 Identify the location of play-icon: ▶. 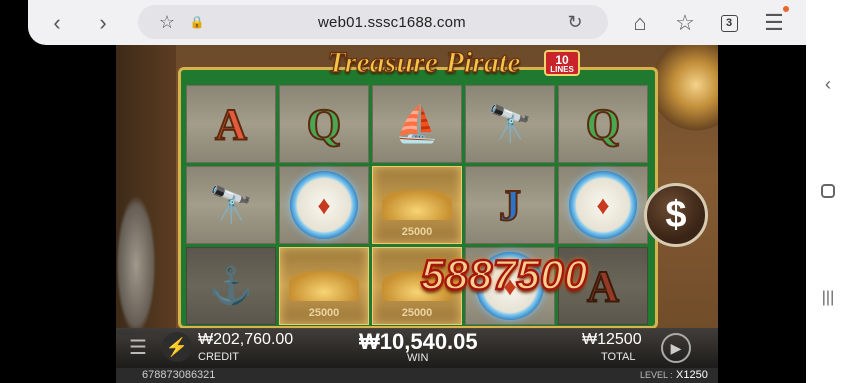
(676, 347).